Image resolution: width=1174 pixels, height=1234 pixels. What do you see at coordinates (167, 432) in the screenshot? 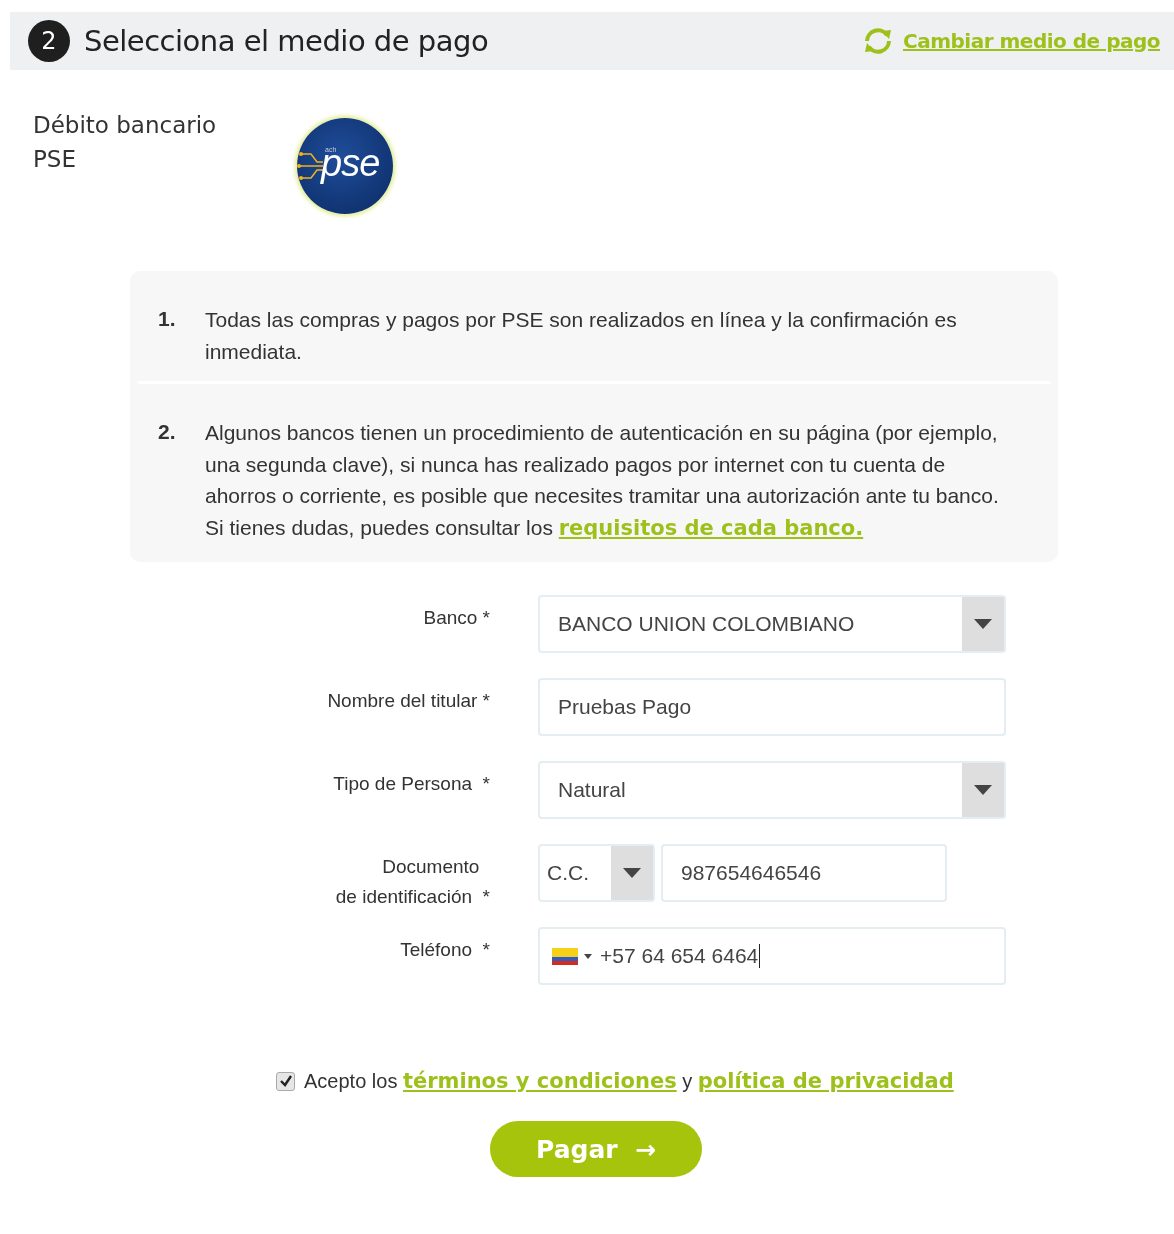
I see `note-number: 2.` at bounding box center [167, 432].